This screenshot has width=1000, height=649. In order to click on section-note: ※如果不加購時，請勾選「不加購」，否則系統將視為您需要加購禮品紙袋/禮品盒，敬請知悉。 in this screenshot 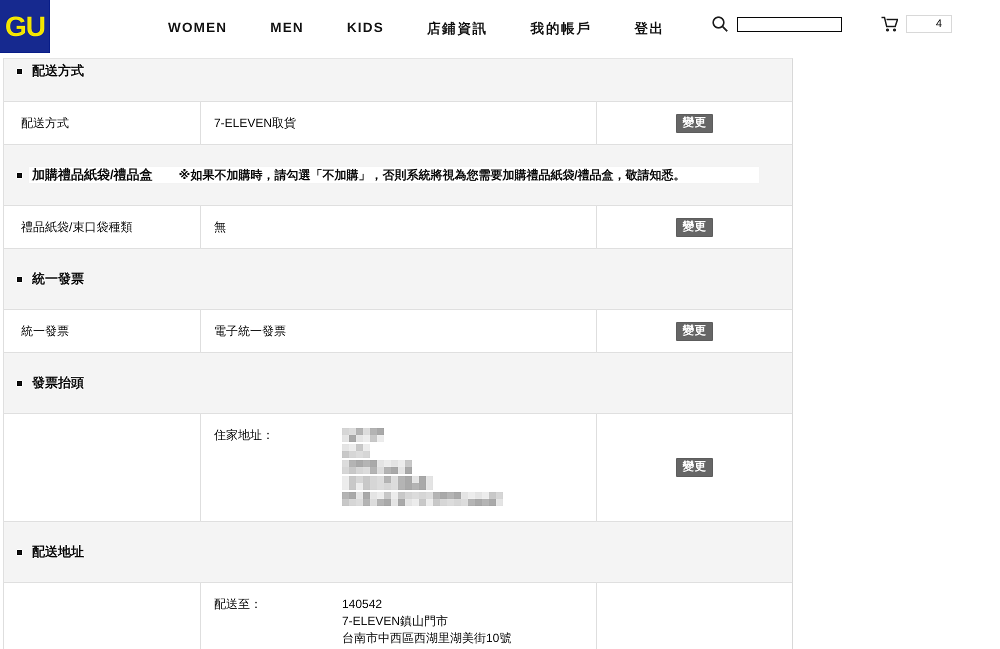, I will do `click(432, 175)`.